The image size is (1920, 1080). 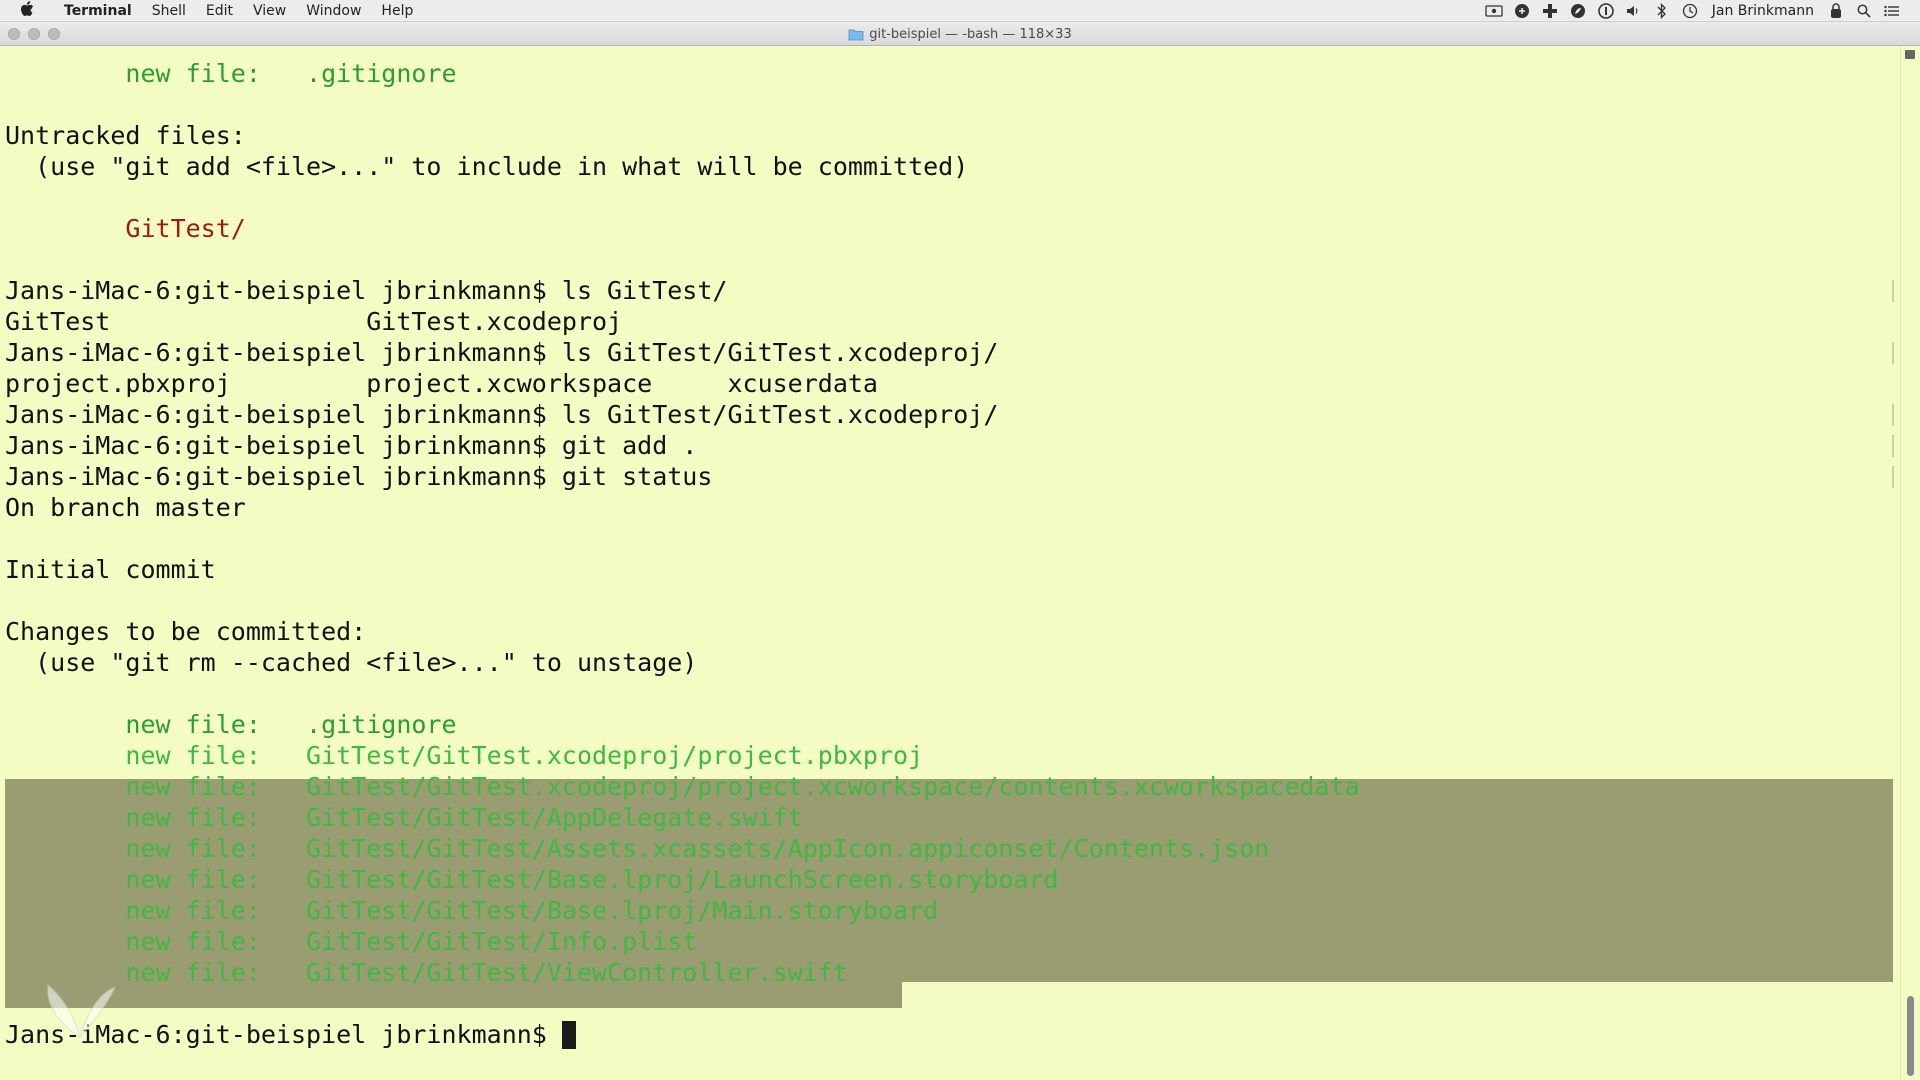 What do you see at coordinates (186, 631) in the screenshot?
I see `terminal-line: Changes to be committed:` at bounding box center [186, 631].